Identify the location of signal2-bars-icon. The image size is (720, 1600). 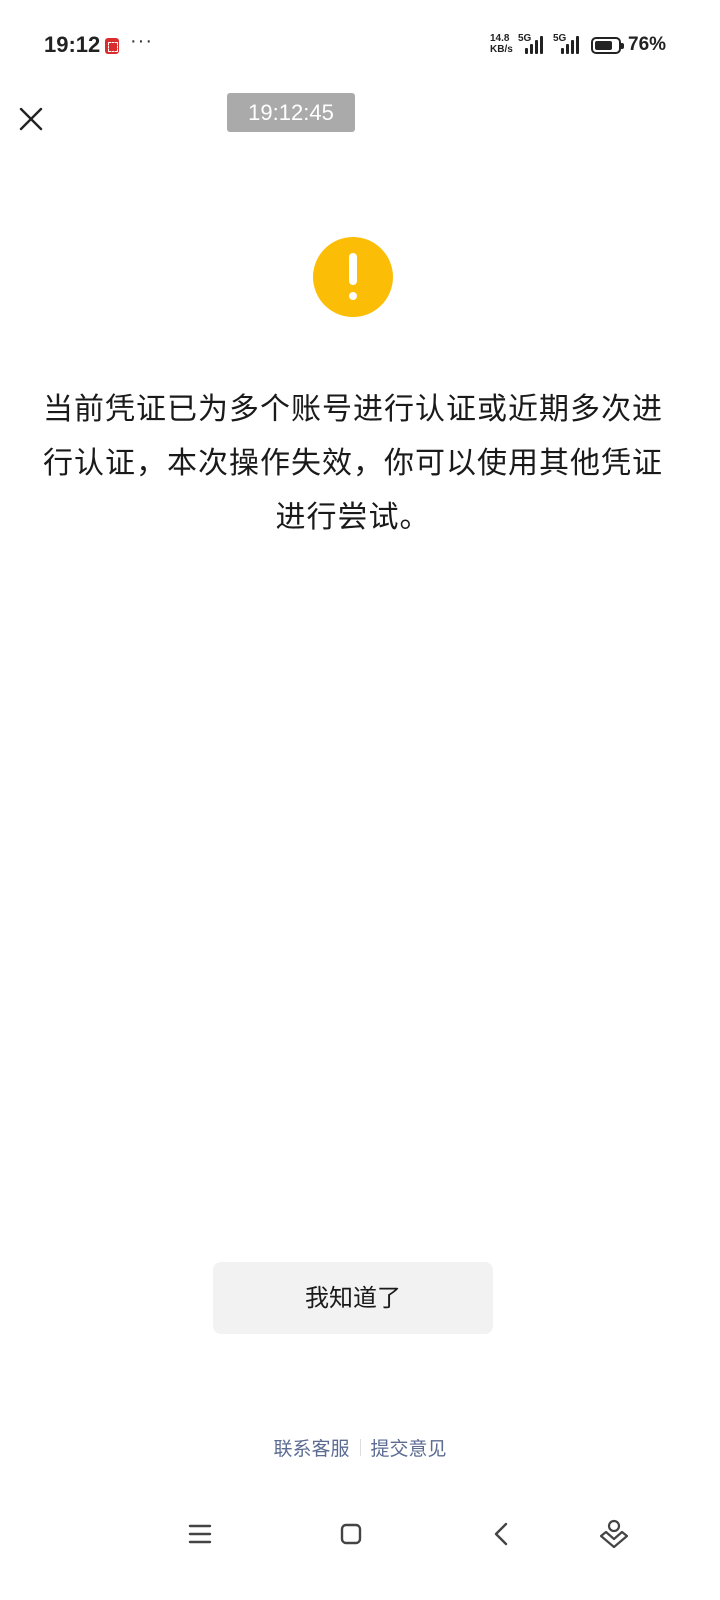
(572, 44).